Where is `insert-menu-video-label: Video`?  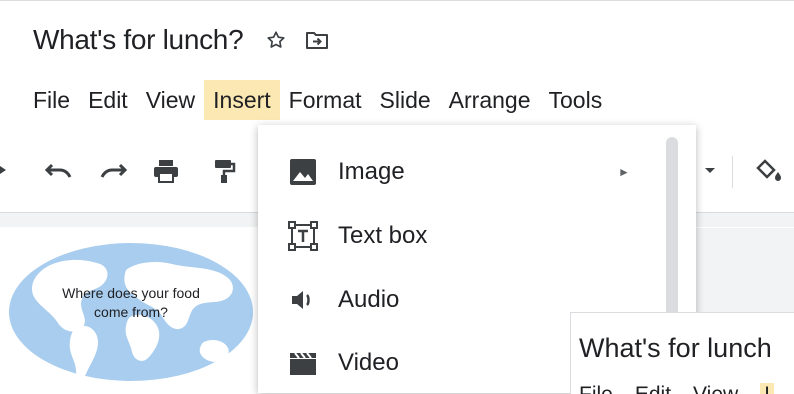
insert-menu-video-label: Video is located at coordinates (368, 362).